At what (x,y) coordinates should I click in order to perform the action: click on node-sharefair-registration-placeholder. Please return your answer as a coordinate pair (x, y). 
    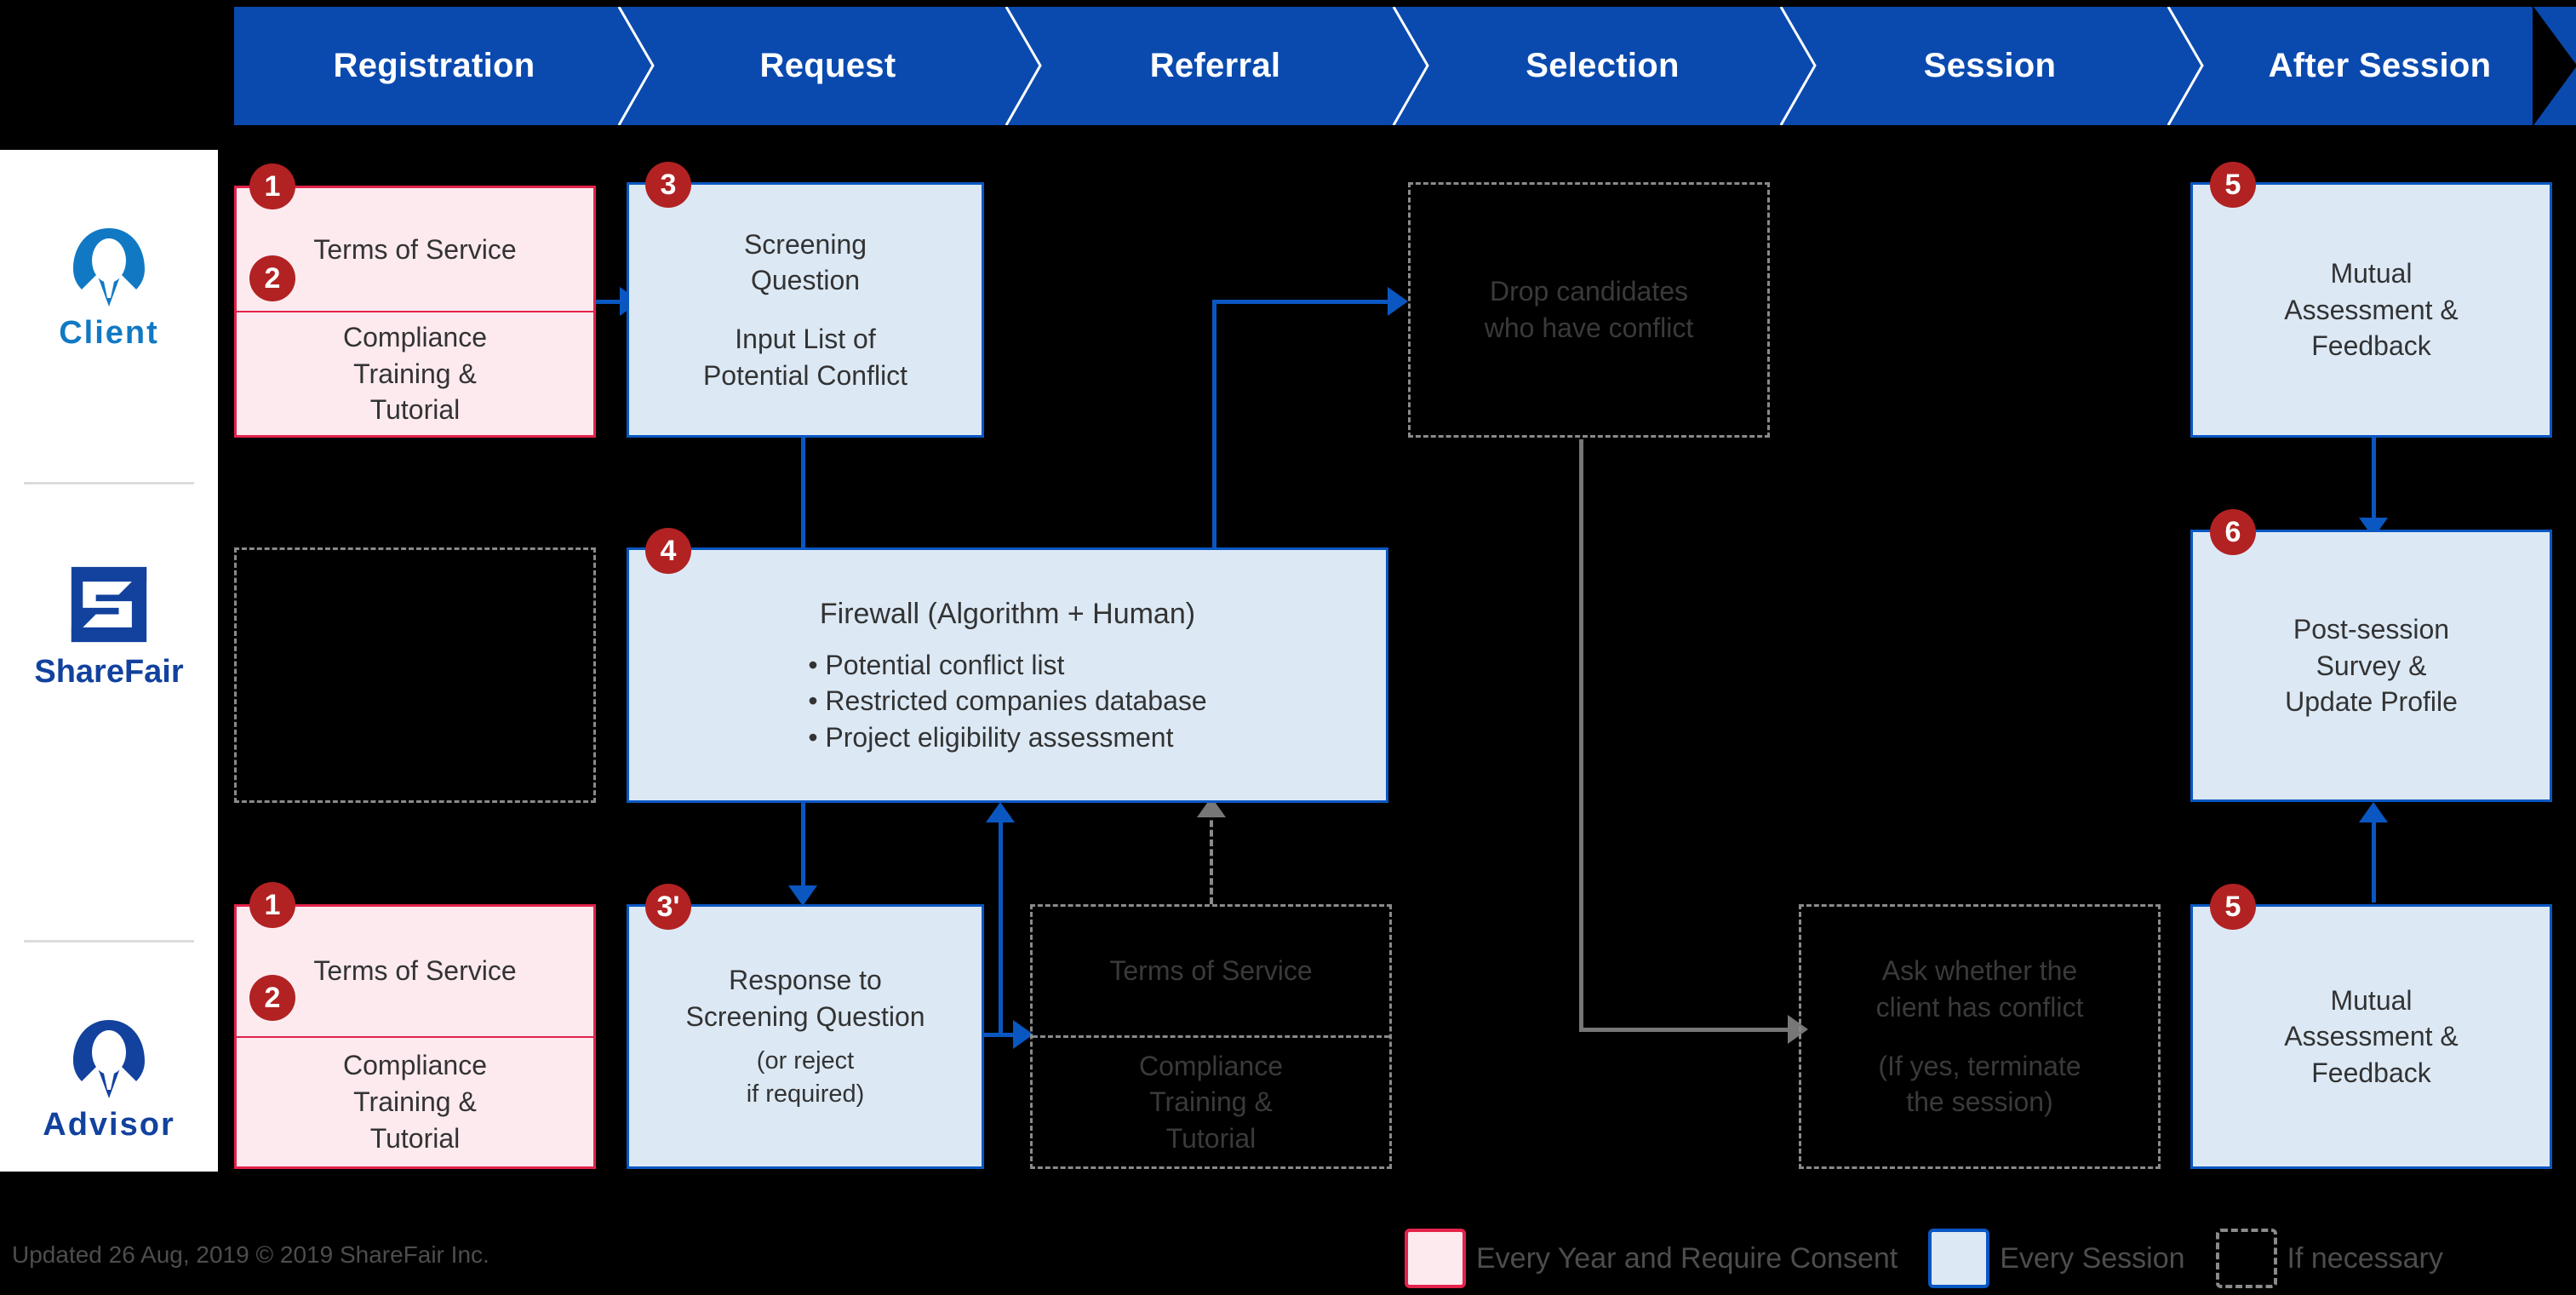
    Looking at the image, I should click on (415, 675).